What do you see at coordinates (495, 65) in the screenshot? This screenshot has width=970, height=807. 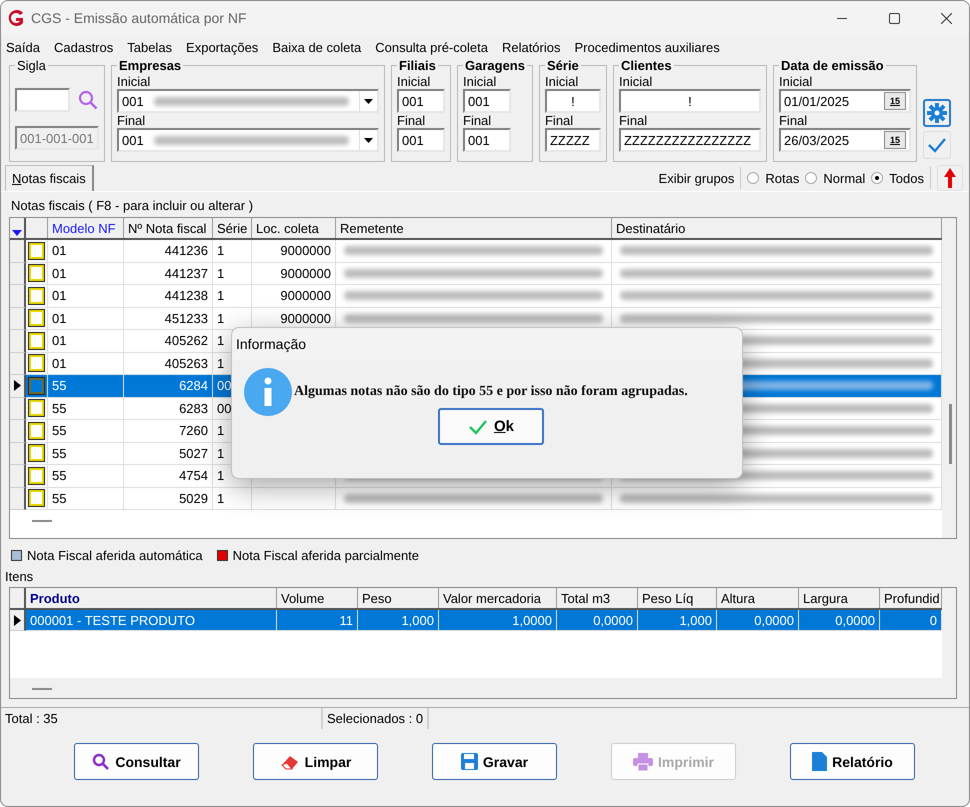 I see `group-title: Garagens` at bounding box center [495, 65].